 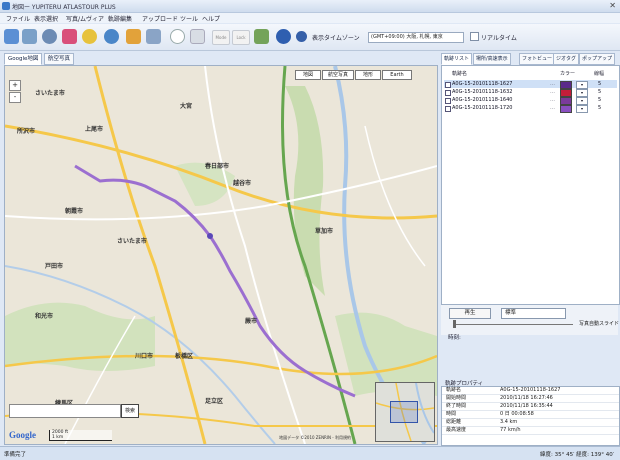 What do you see at coordinates (567, 73) in the screenshot?
I see `col-color: カラー` at bounding box center [567, 73].